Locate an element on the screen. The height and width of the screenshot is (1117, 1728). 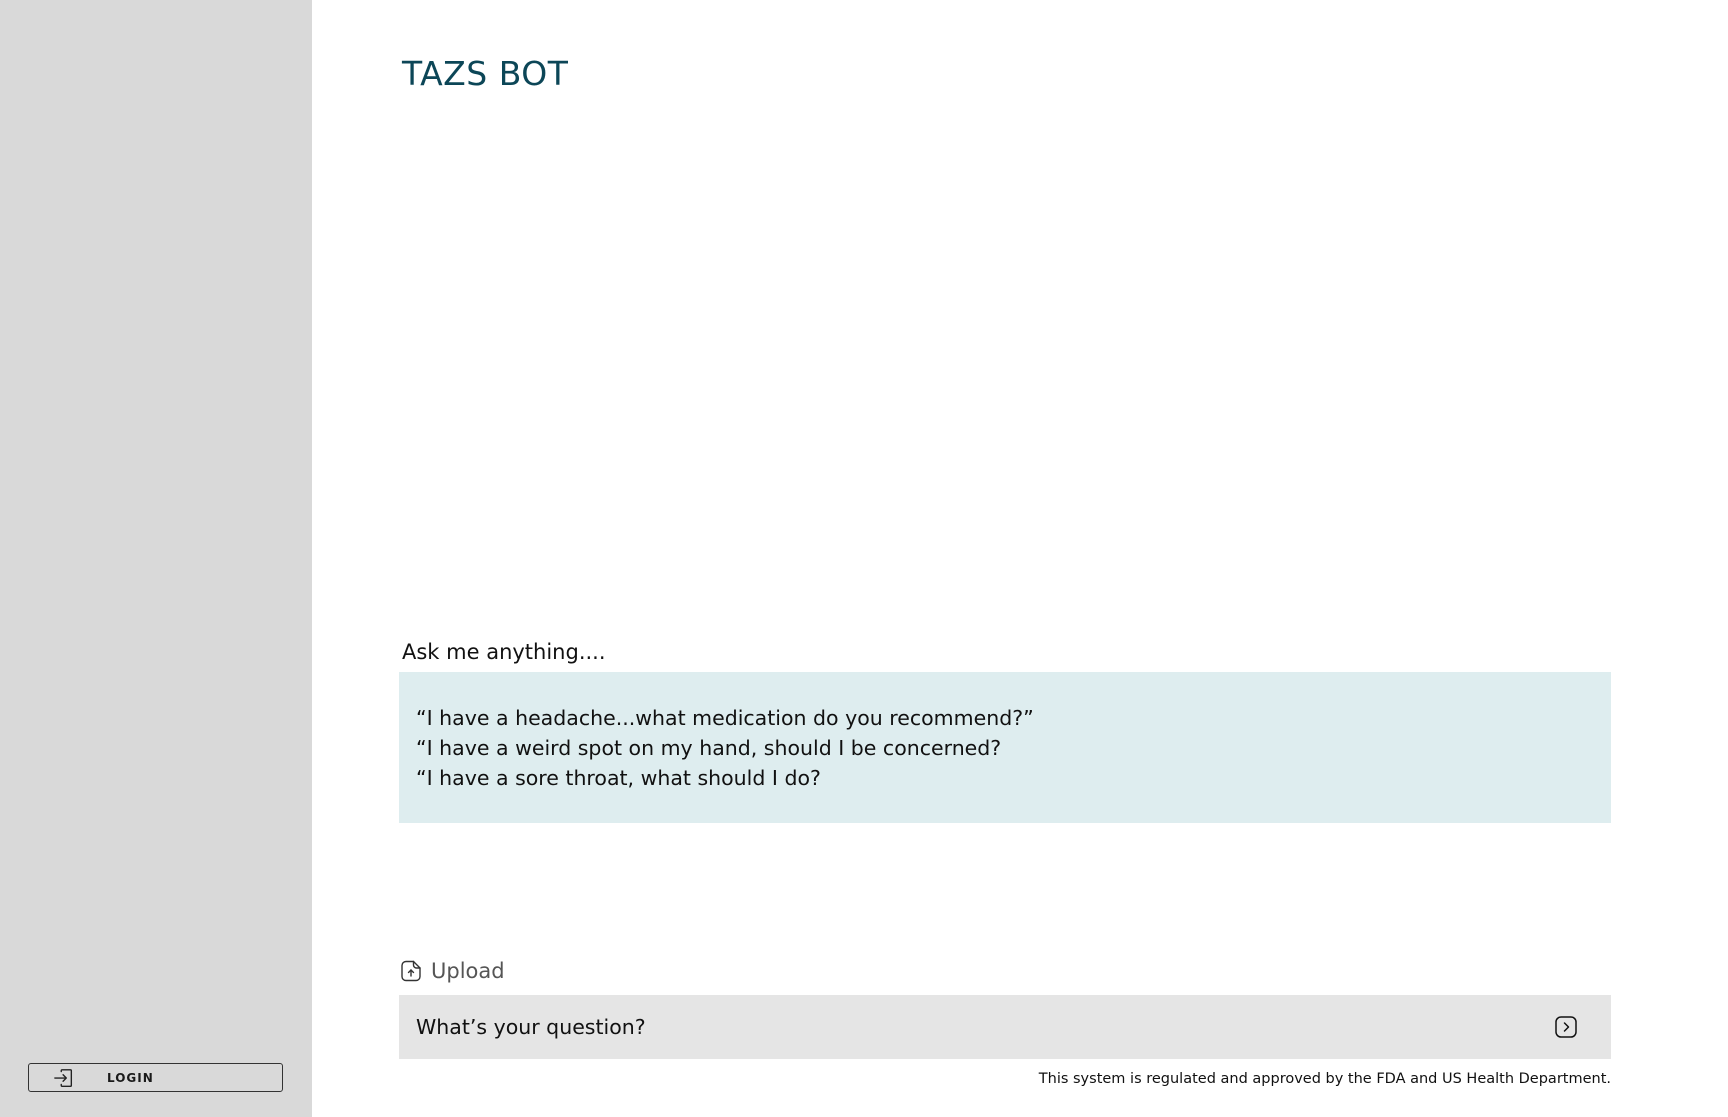
question-input is located at coordinates (969, 1027).